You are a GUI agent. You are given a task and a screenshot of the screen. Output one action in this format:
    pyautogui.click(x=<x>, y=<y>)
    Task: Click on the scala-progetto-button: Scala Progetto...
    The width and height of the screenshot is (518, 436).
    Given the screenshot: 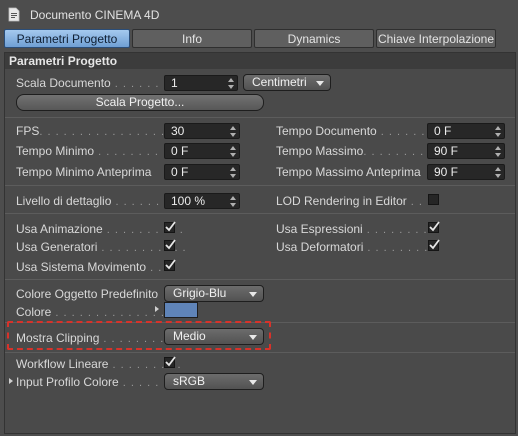 What is the action you would take?
    pyautogui.click(x=140, y=102)
    